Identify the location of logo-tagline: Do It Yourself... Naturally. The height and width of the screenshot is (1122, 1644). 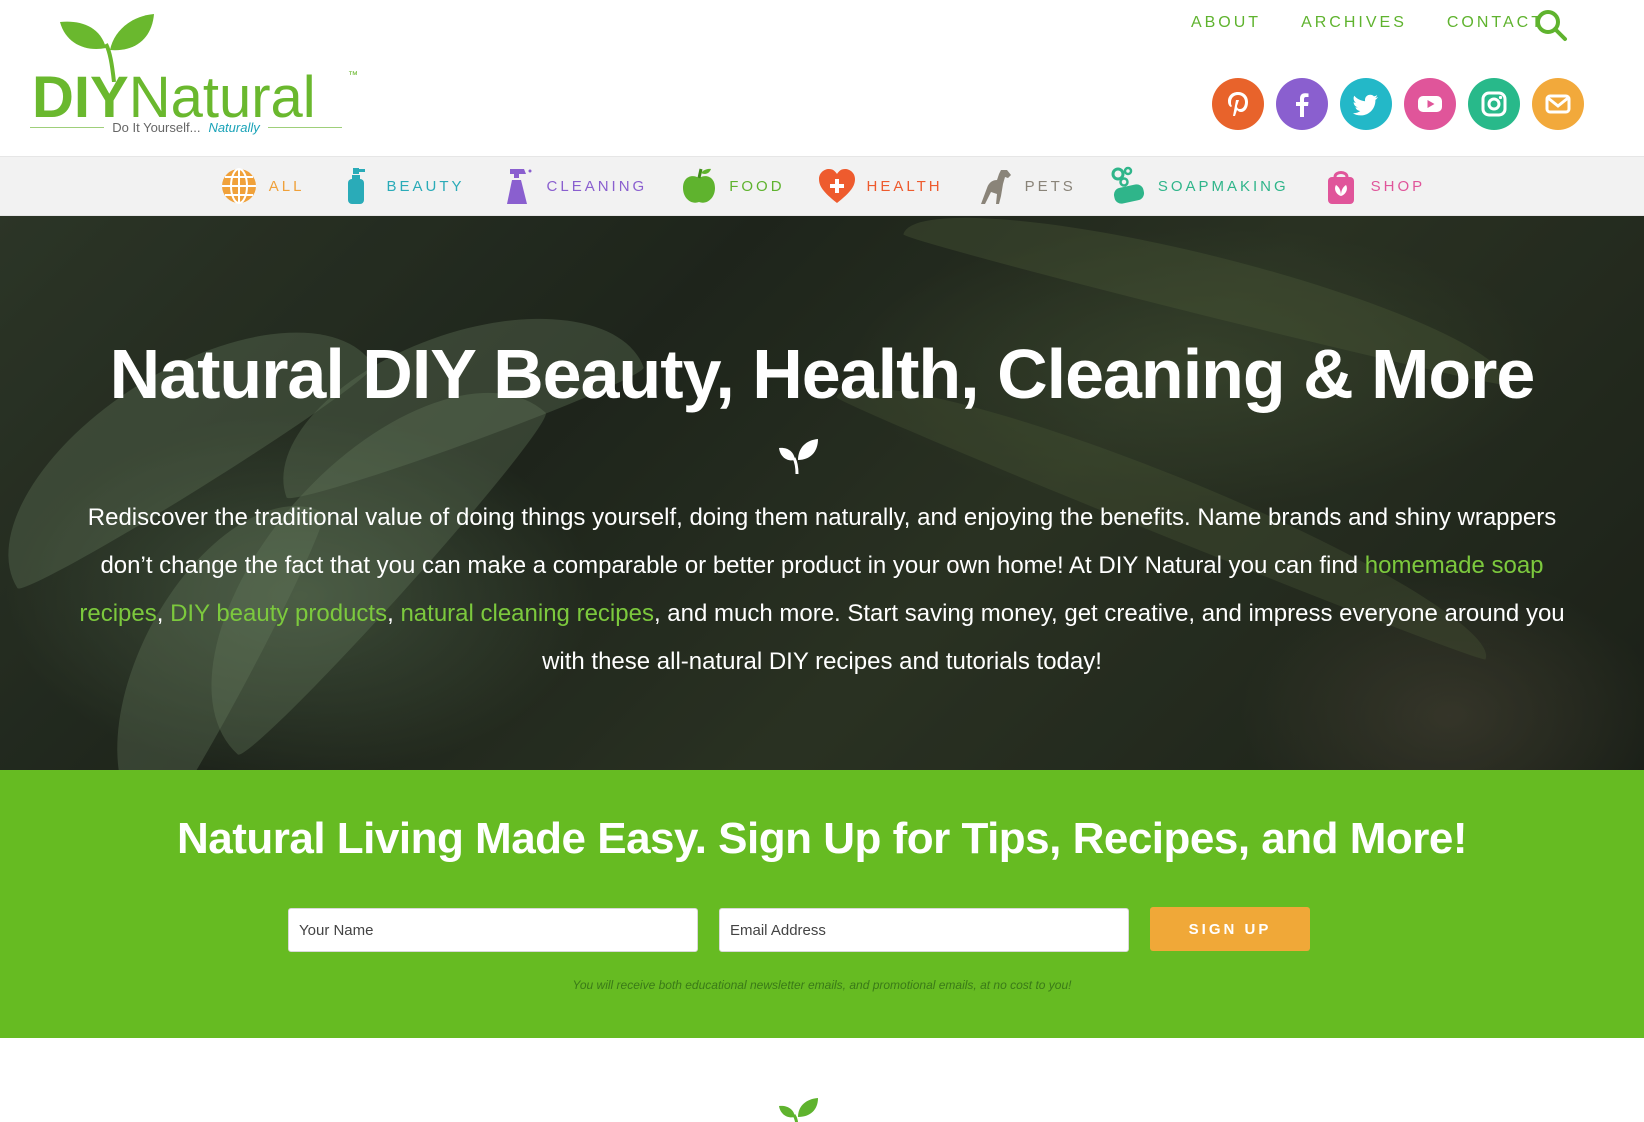
(186, 127).